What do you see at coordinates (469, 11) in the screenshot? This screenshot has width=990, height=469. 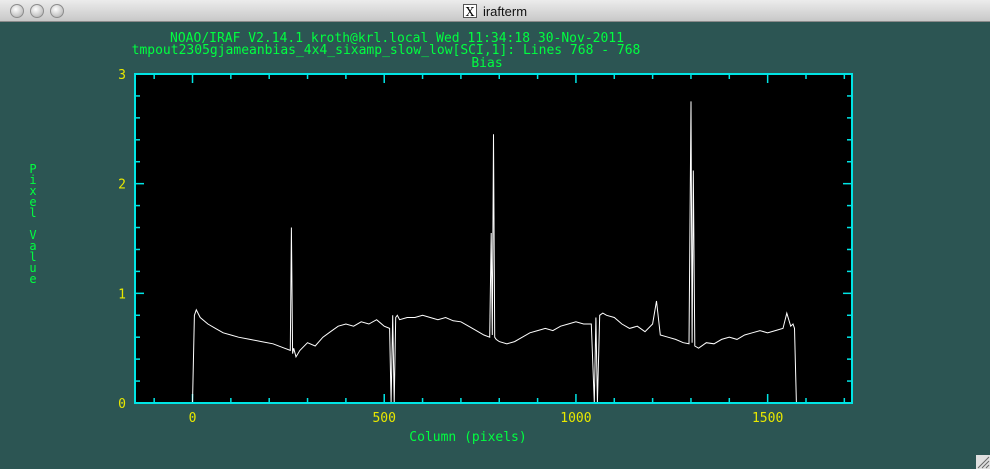 I see `x11-icon: X` at bounding box center [469, 11].